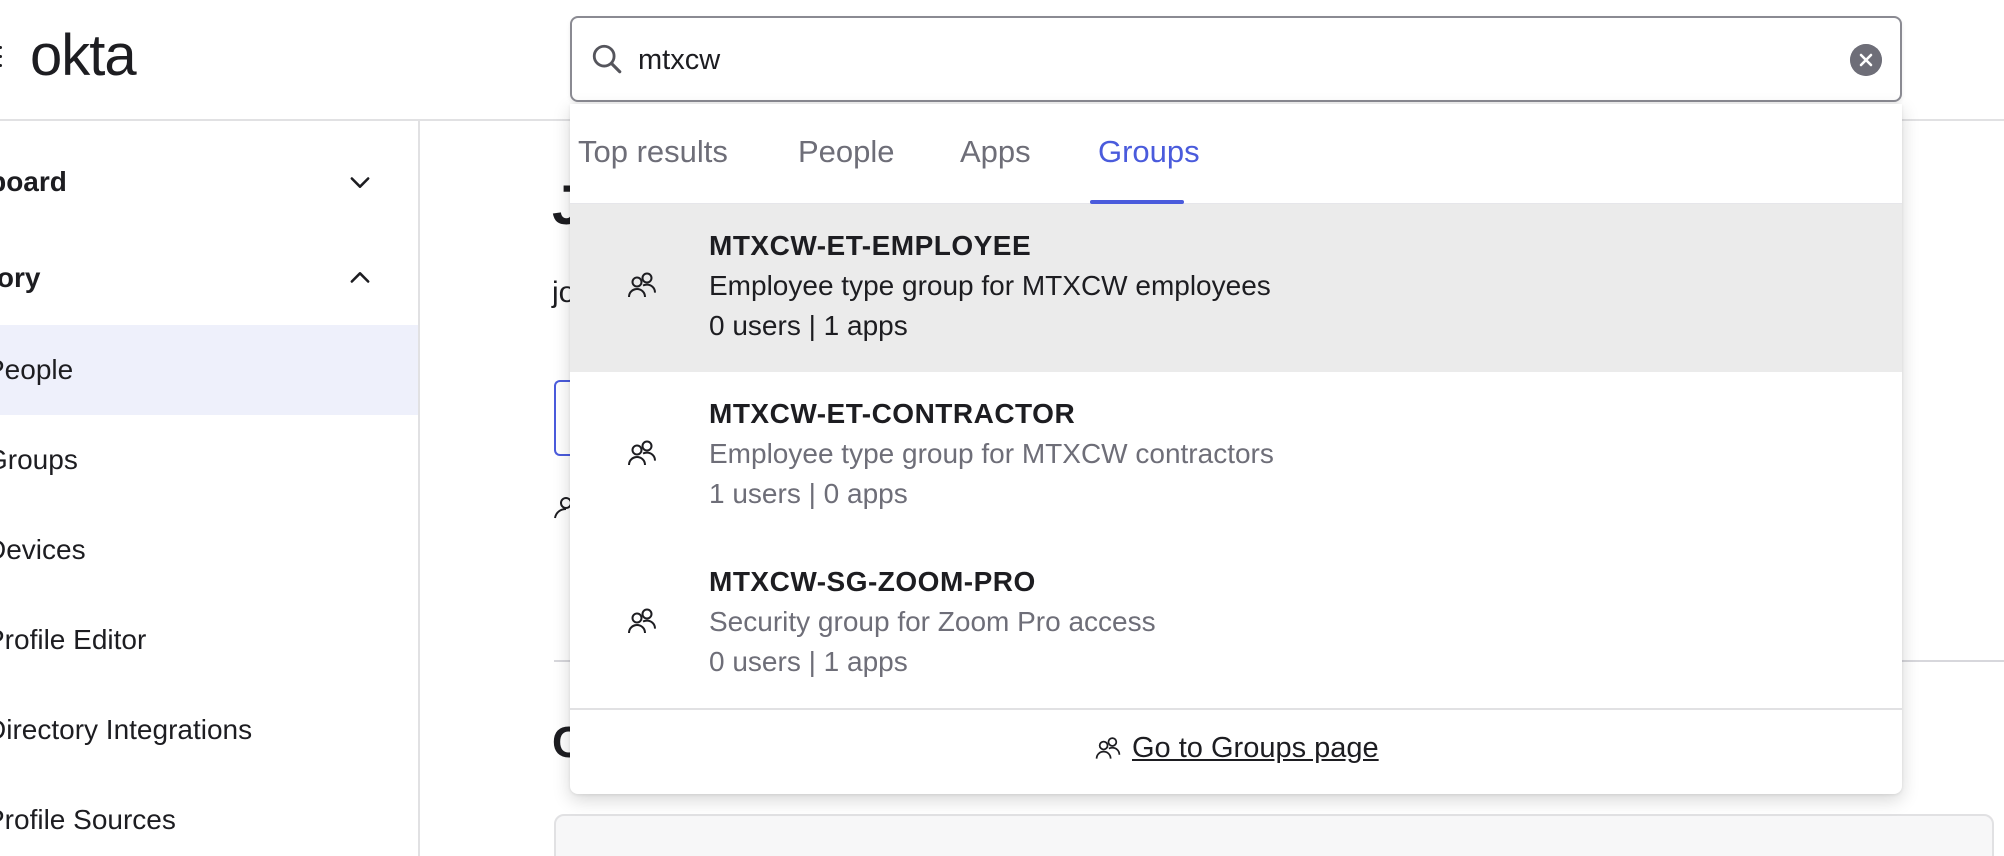 The image size is (2004, 856). I want to click on result-meta: 1 users | 0 apps, so click(808, 493).